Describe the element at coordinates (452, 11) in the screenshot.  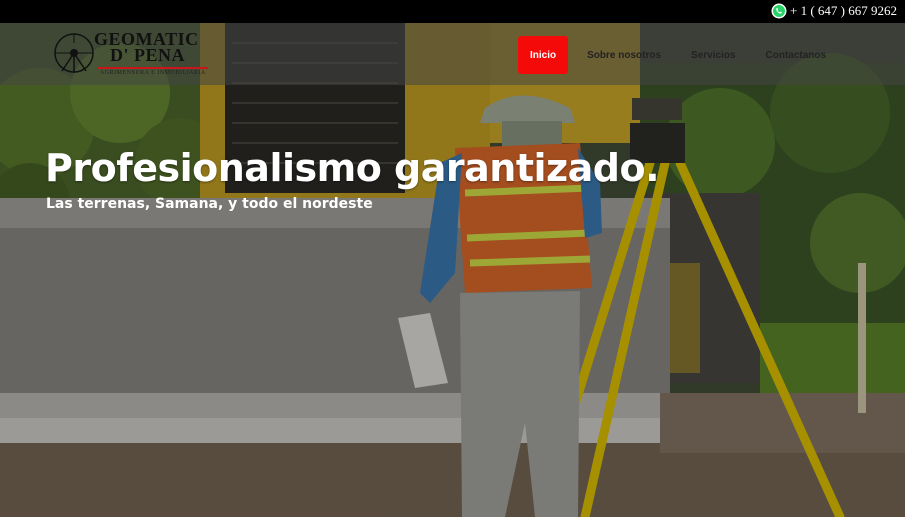
I see `top-bar: + 1 ( 647 ) 667 9262` at that location.